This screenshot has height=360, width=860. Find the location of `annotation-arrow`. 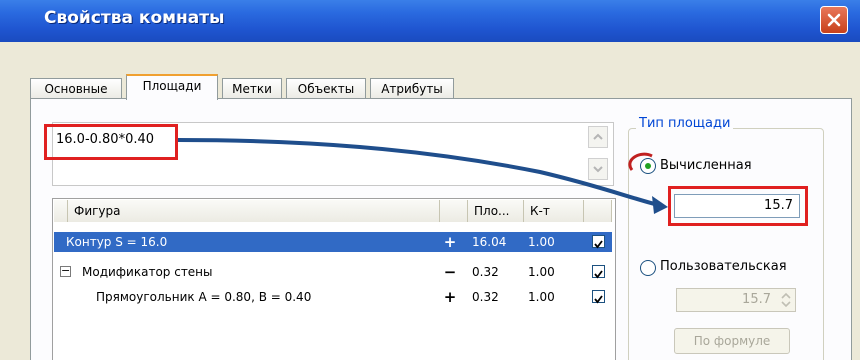

annotation-arrow is located at coordinates (422, 176).